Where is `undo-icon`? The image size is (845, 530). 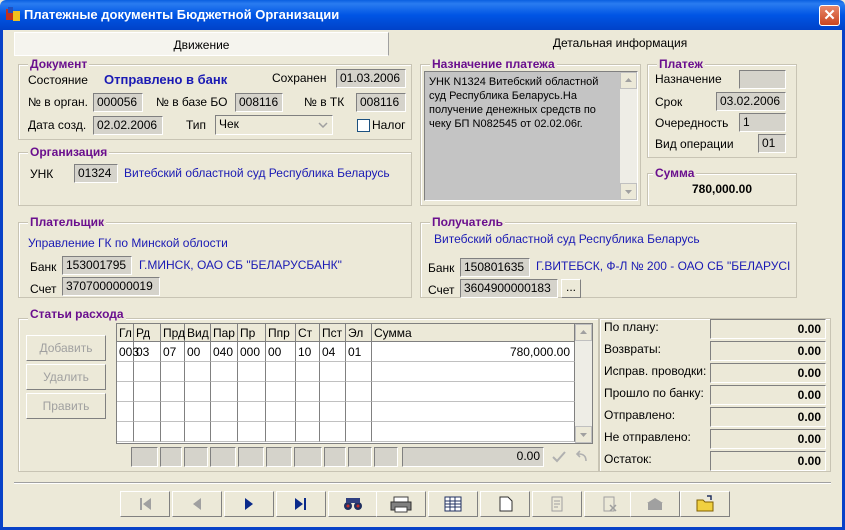
undo-icon is located at coordinates (582, 457).